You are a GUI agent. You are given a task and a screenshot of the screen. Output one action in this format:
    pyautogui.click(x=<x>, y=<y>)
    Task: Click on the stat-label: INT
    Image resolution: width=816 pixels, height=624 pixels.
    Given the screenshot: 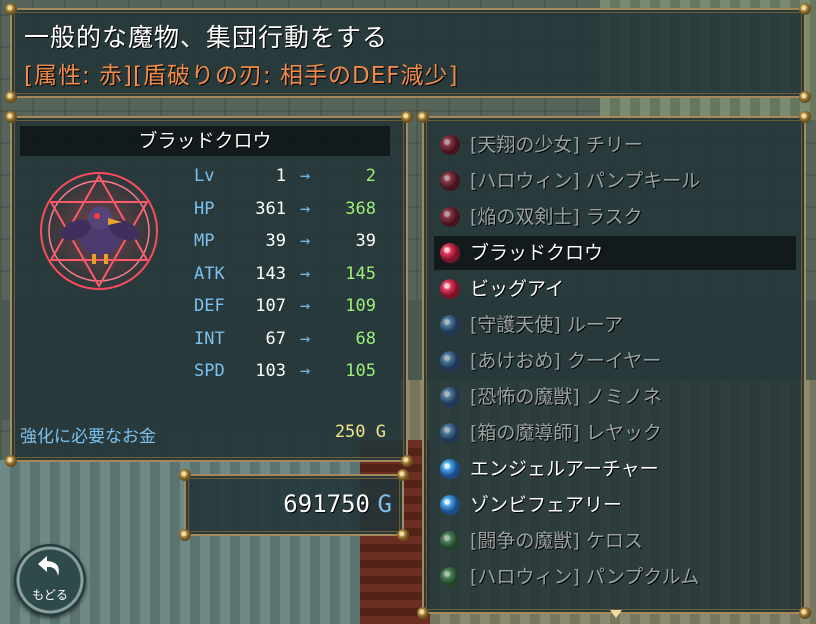 What is the action you would take?
    pyautogui.click(x=209, y=338)
    